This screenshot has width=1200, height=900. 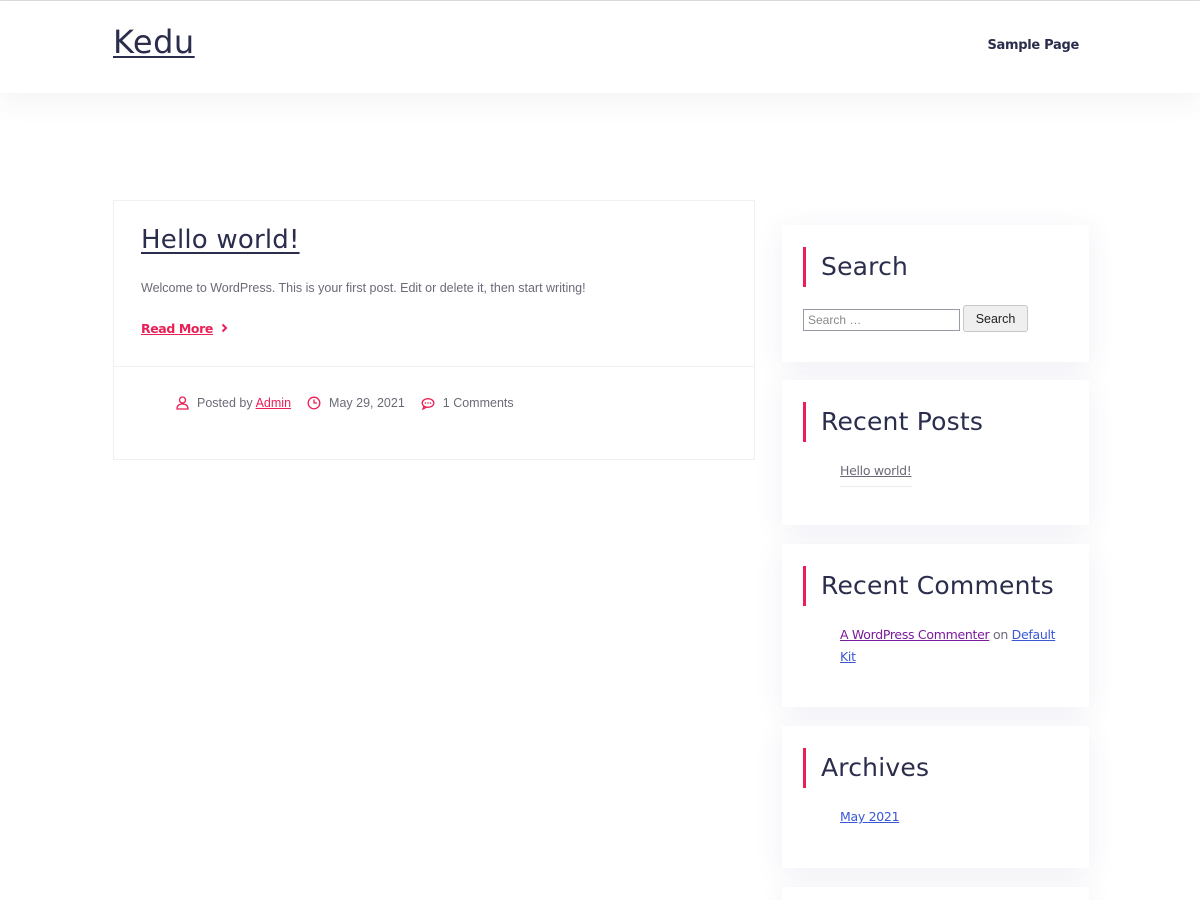 I want to click on meta-date: May 29, 2021, so click(x=356, y=403).